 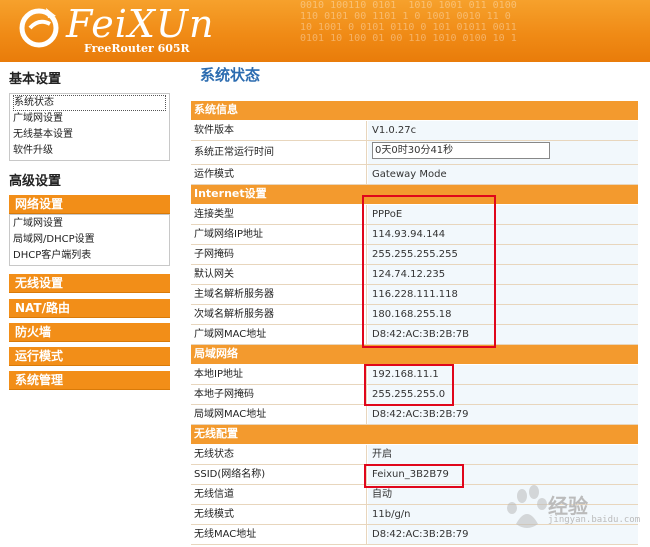 I want to click on row-label: SSID(网络名称), so click(x=279, y=474).